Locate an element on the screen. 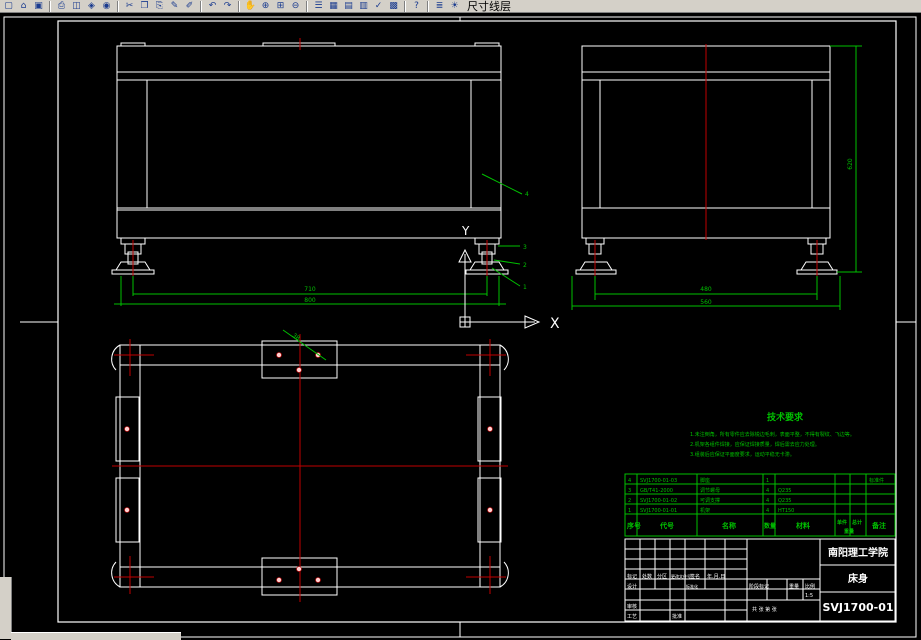 The height and width of the screenshot is (640, 921). tech-requirement-1: 1.未注倒角，所有零件应去除锐边毛刺，表面平整，不得有裂纹、飞边等。 is located at coordinates (772, 434).